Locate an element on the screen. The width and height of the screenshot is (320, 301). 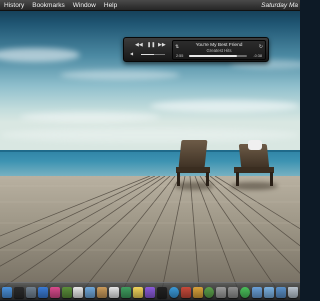
menu-help: Help is located at coordinates (110, 5).